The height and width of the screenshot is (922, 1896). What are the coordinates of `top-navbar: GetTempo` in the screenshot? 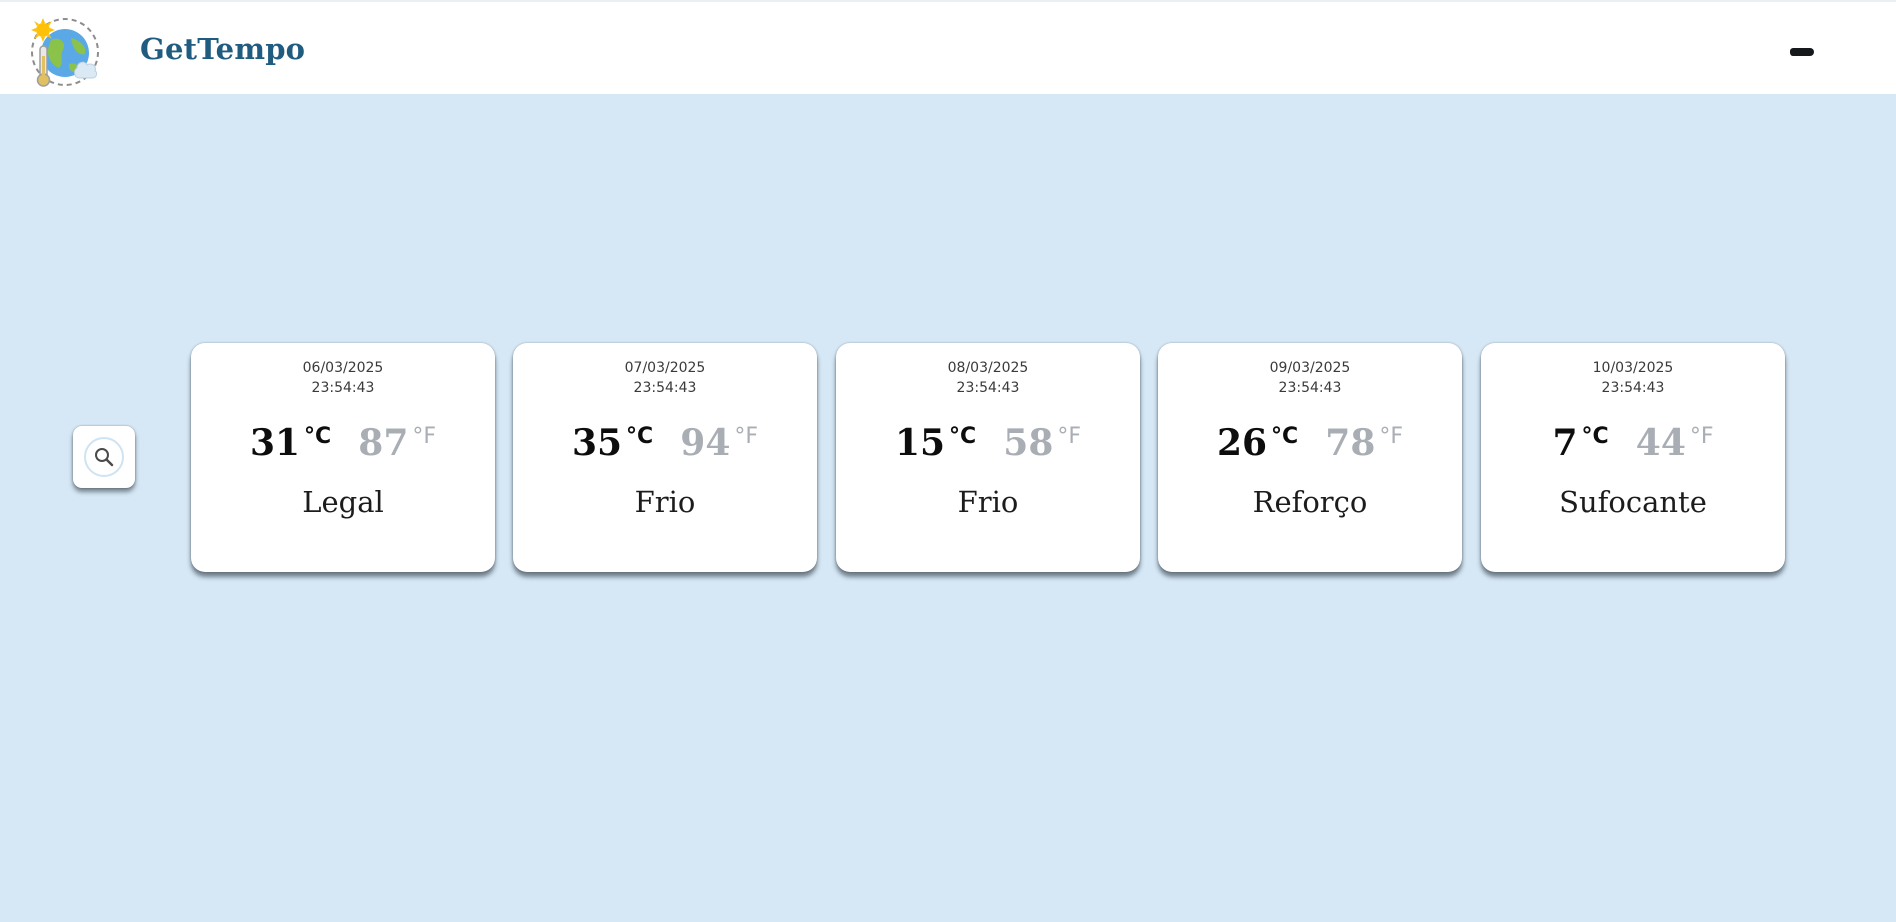 It's located at (948, 47).